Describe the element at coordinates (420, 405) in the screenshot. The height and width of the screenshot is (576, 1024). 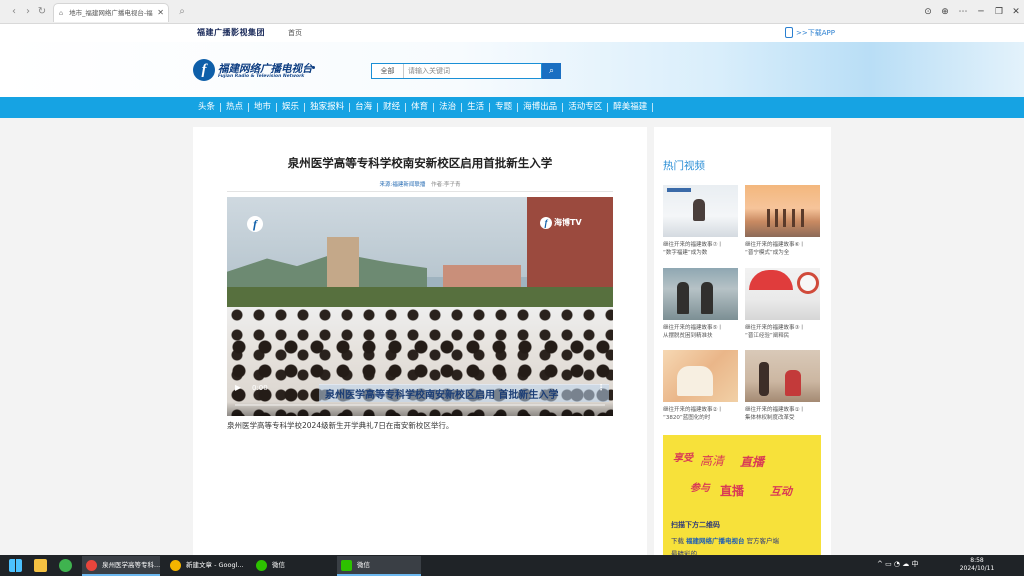
I see `video-progress-bar` at that location.